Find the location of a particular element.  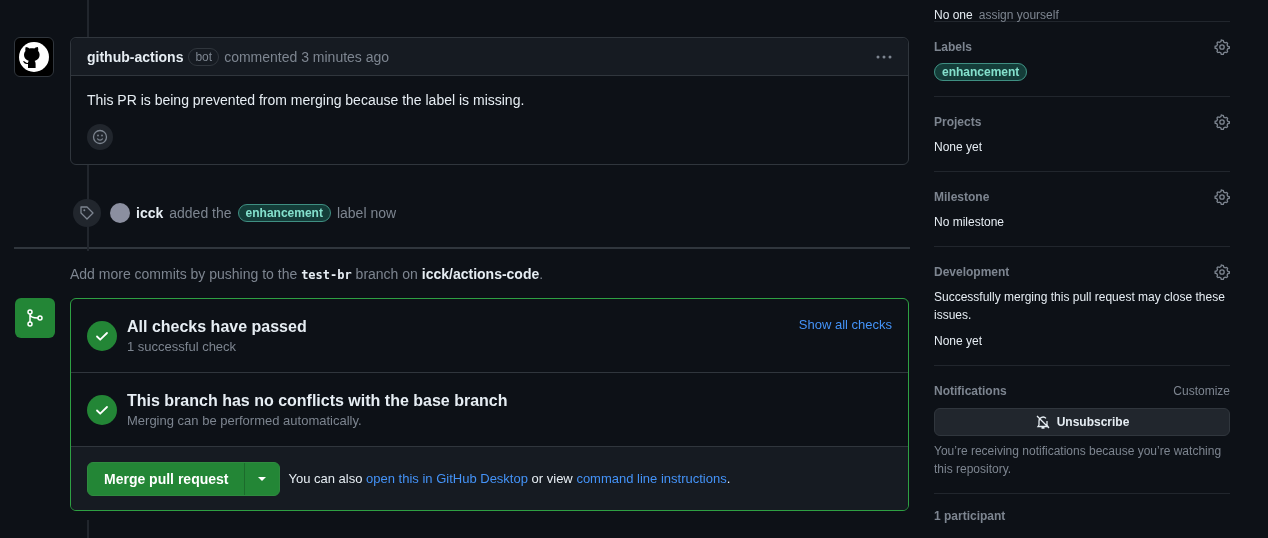

section-text: No milestone is located at coordinates (970, 222).